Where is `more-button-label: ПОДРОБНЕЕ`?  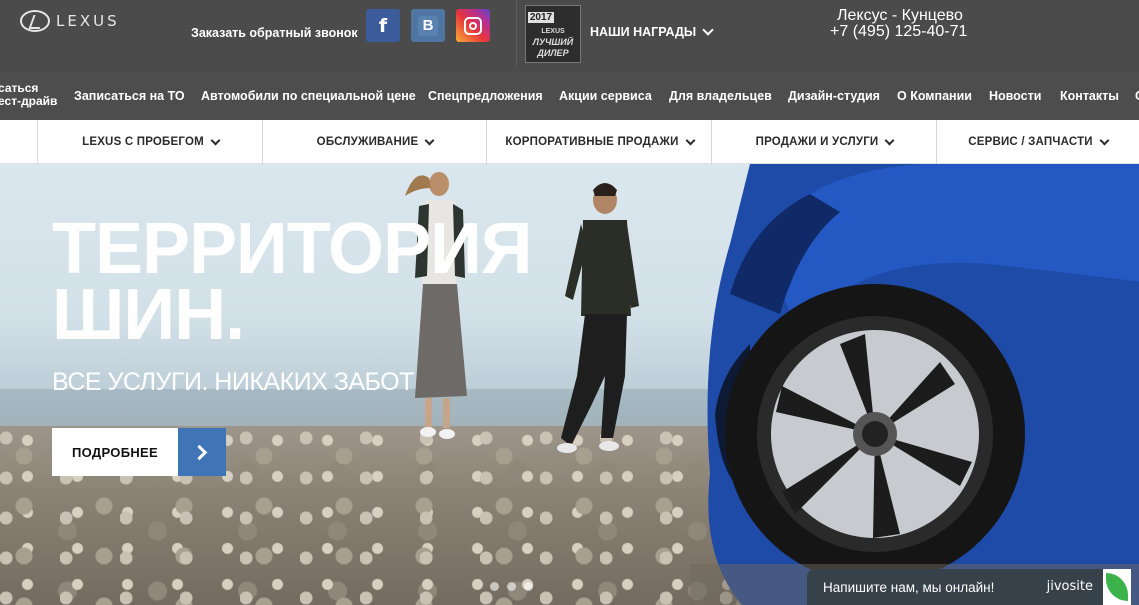
more-button-label: ПОДРОБНЕЕ is located at coordinates (115, 452).